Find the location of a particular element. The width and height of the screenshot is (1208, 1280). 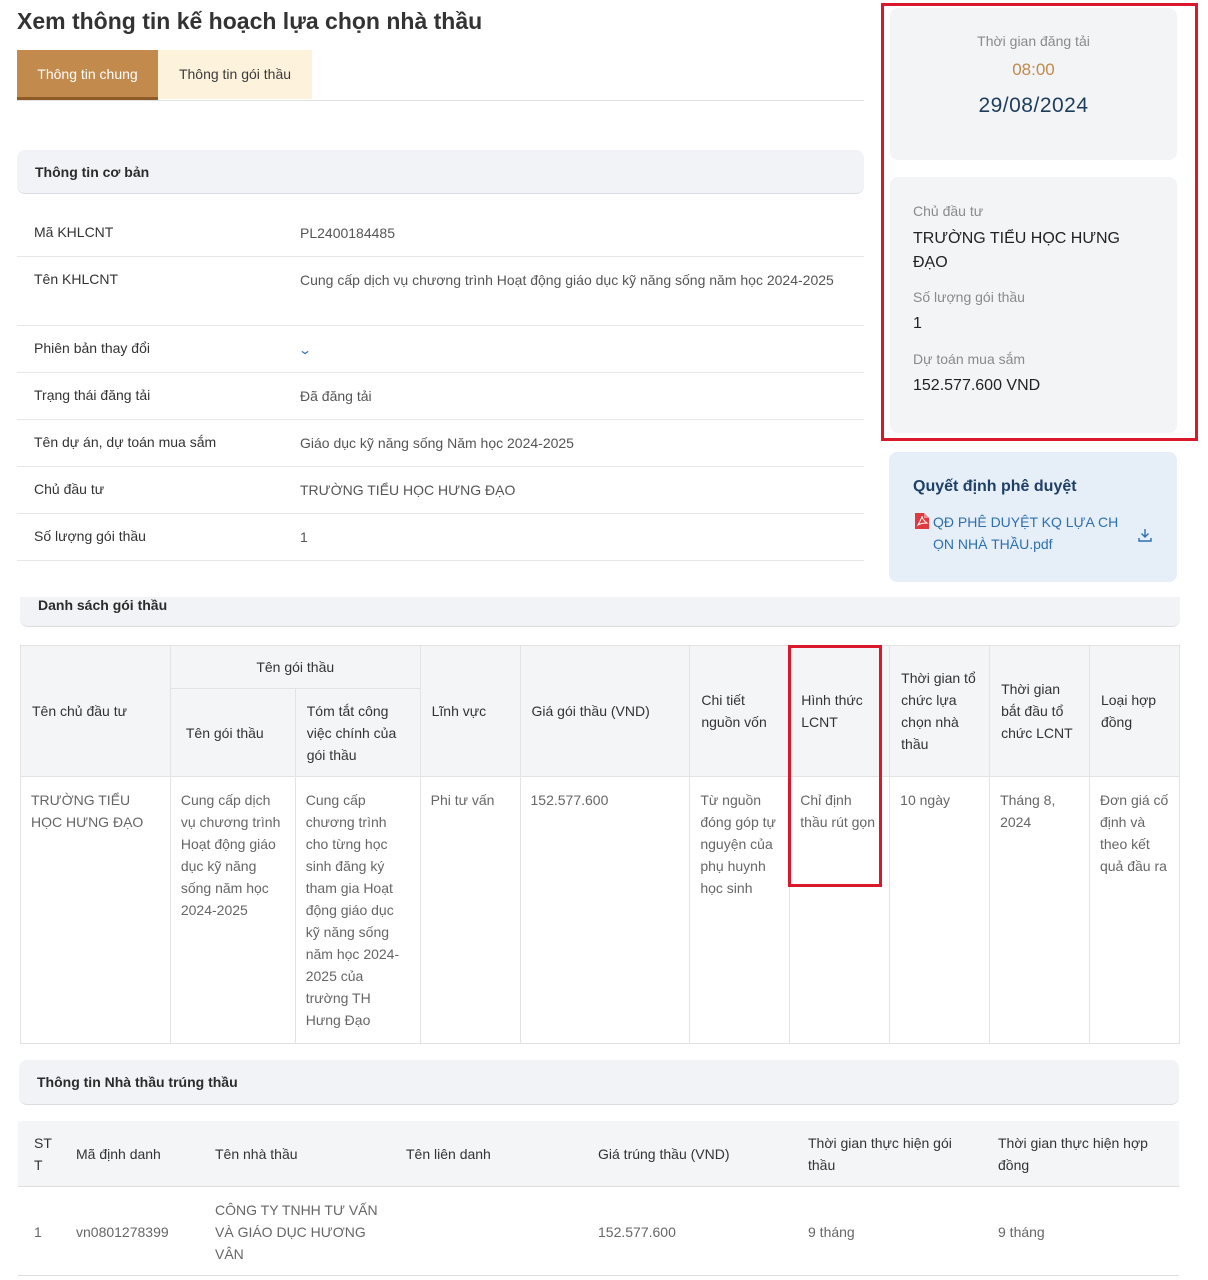

cell-id: vn0801278399 is located at coordinates (122, 1232).